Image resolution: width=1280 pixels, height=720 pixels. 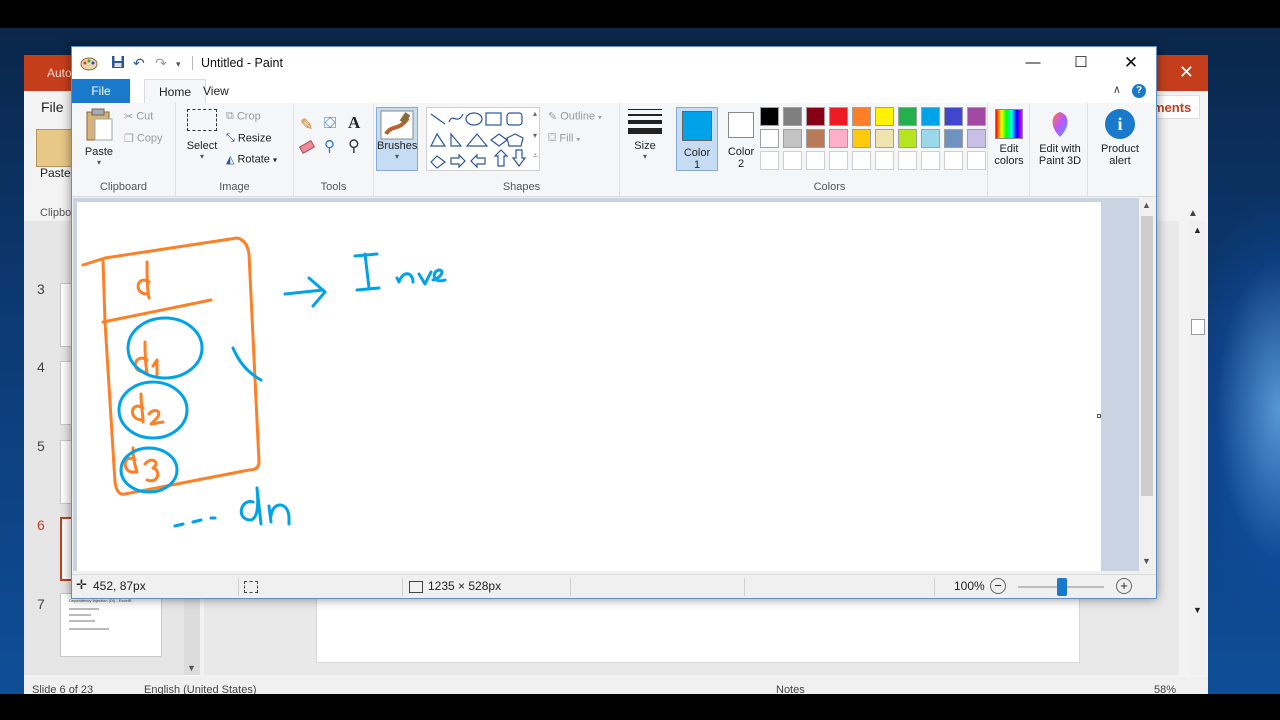 I want to click on paste-dropdown-icon: ▾, so click(x=99, y=162).